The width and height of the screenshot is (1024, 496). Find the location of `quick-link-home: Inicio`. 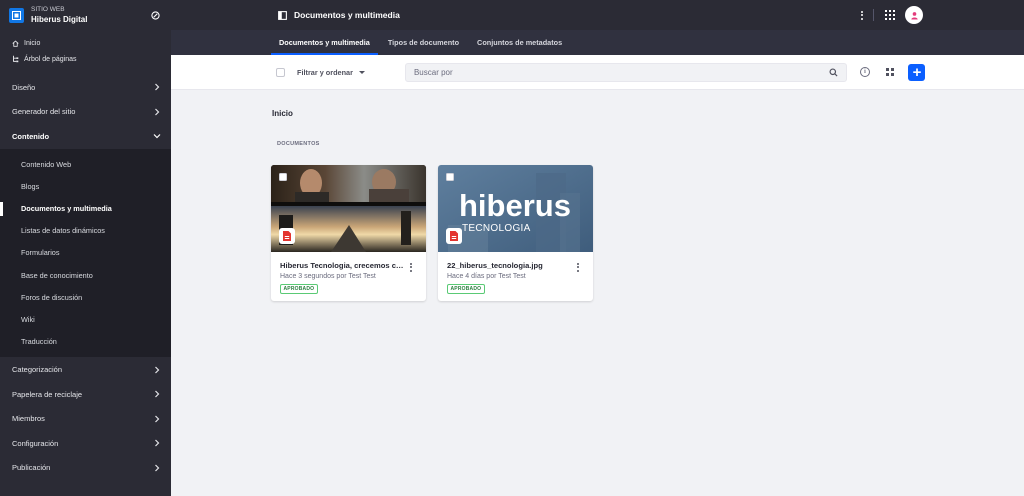

quick-link-home: Inicio is located at coordinates (85, 43).